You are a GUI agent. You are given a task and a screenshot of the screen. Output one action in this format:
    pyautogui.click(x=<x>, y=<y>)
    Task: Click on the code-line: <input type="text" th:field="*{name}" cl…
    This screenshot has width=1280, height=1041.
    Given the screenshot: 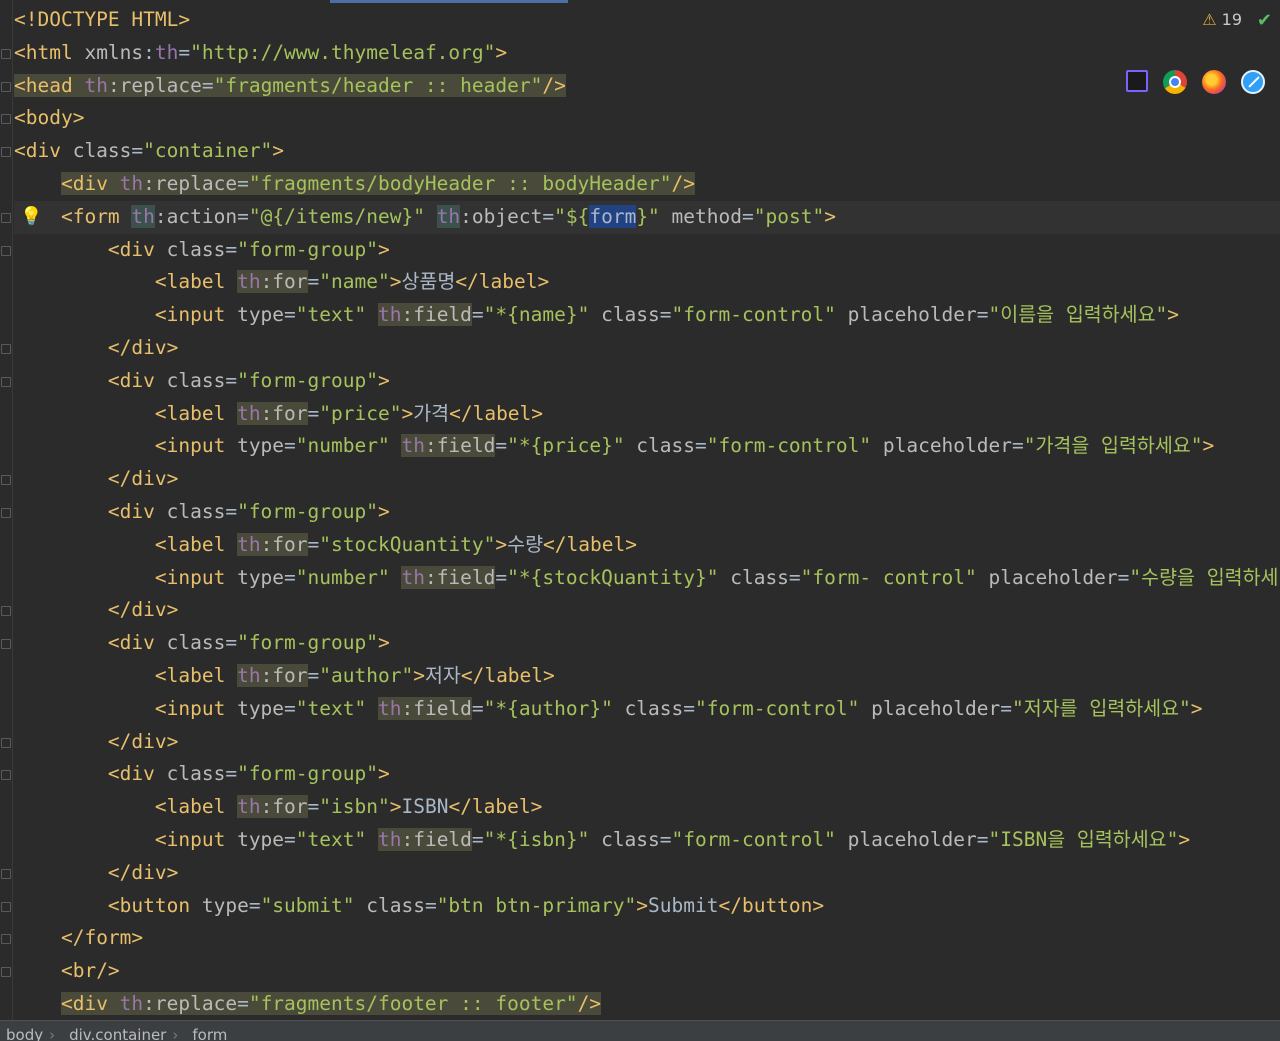 What is the action you would take?
    pyautogui.click(x=647, y=315)
    